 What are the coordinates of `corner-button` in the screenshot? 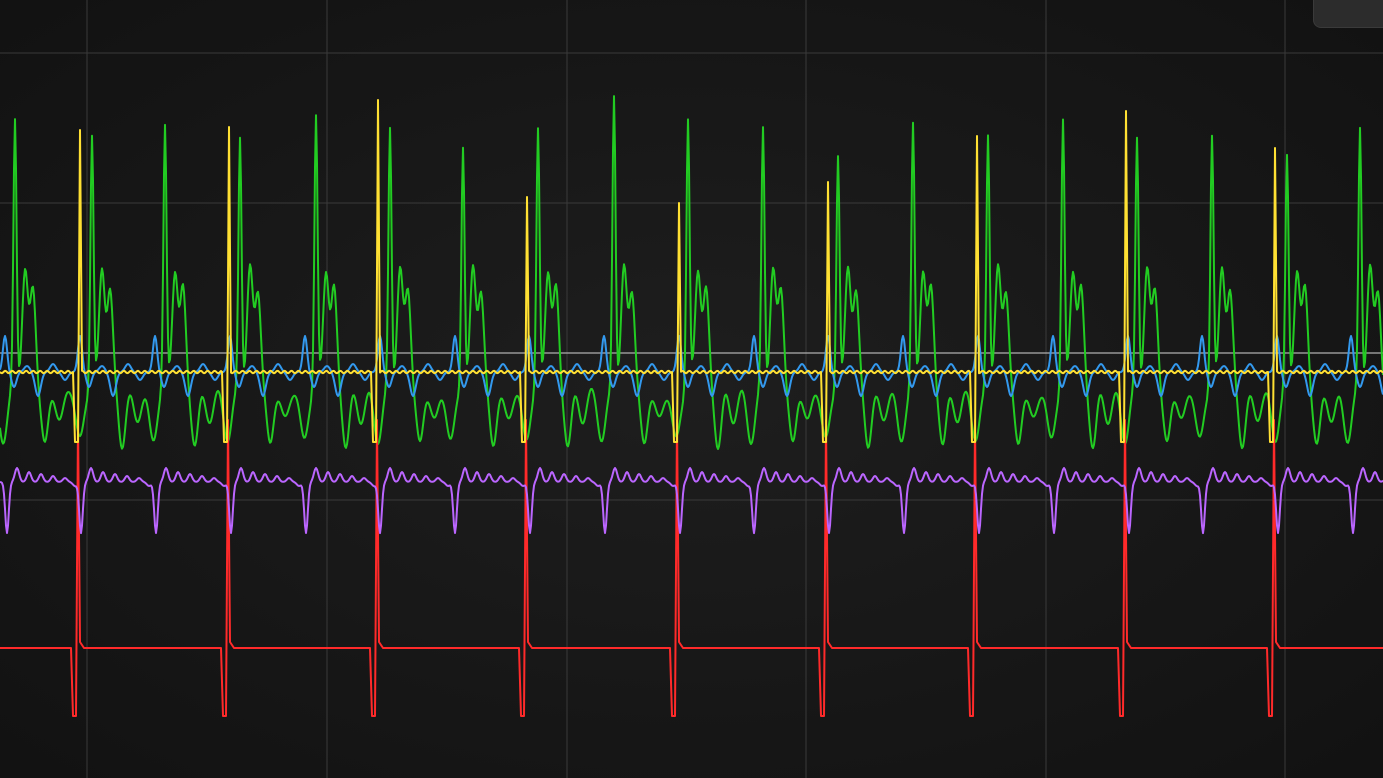 It's located at (1348, 14).